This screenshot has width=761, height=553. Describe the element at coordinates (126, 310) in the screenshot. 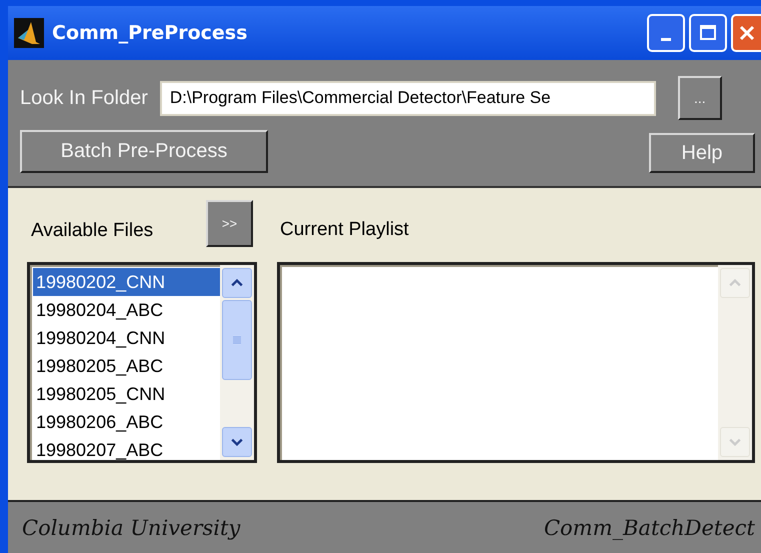

I see `file-list-item: 19980204_ABC` at that location.